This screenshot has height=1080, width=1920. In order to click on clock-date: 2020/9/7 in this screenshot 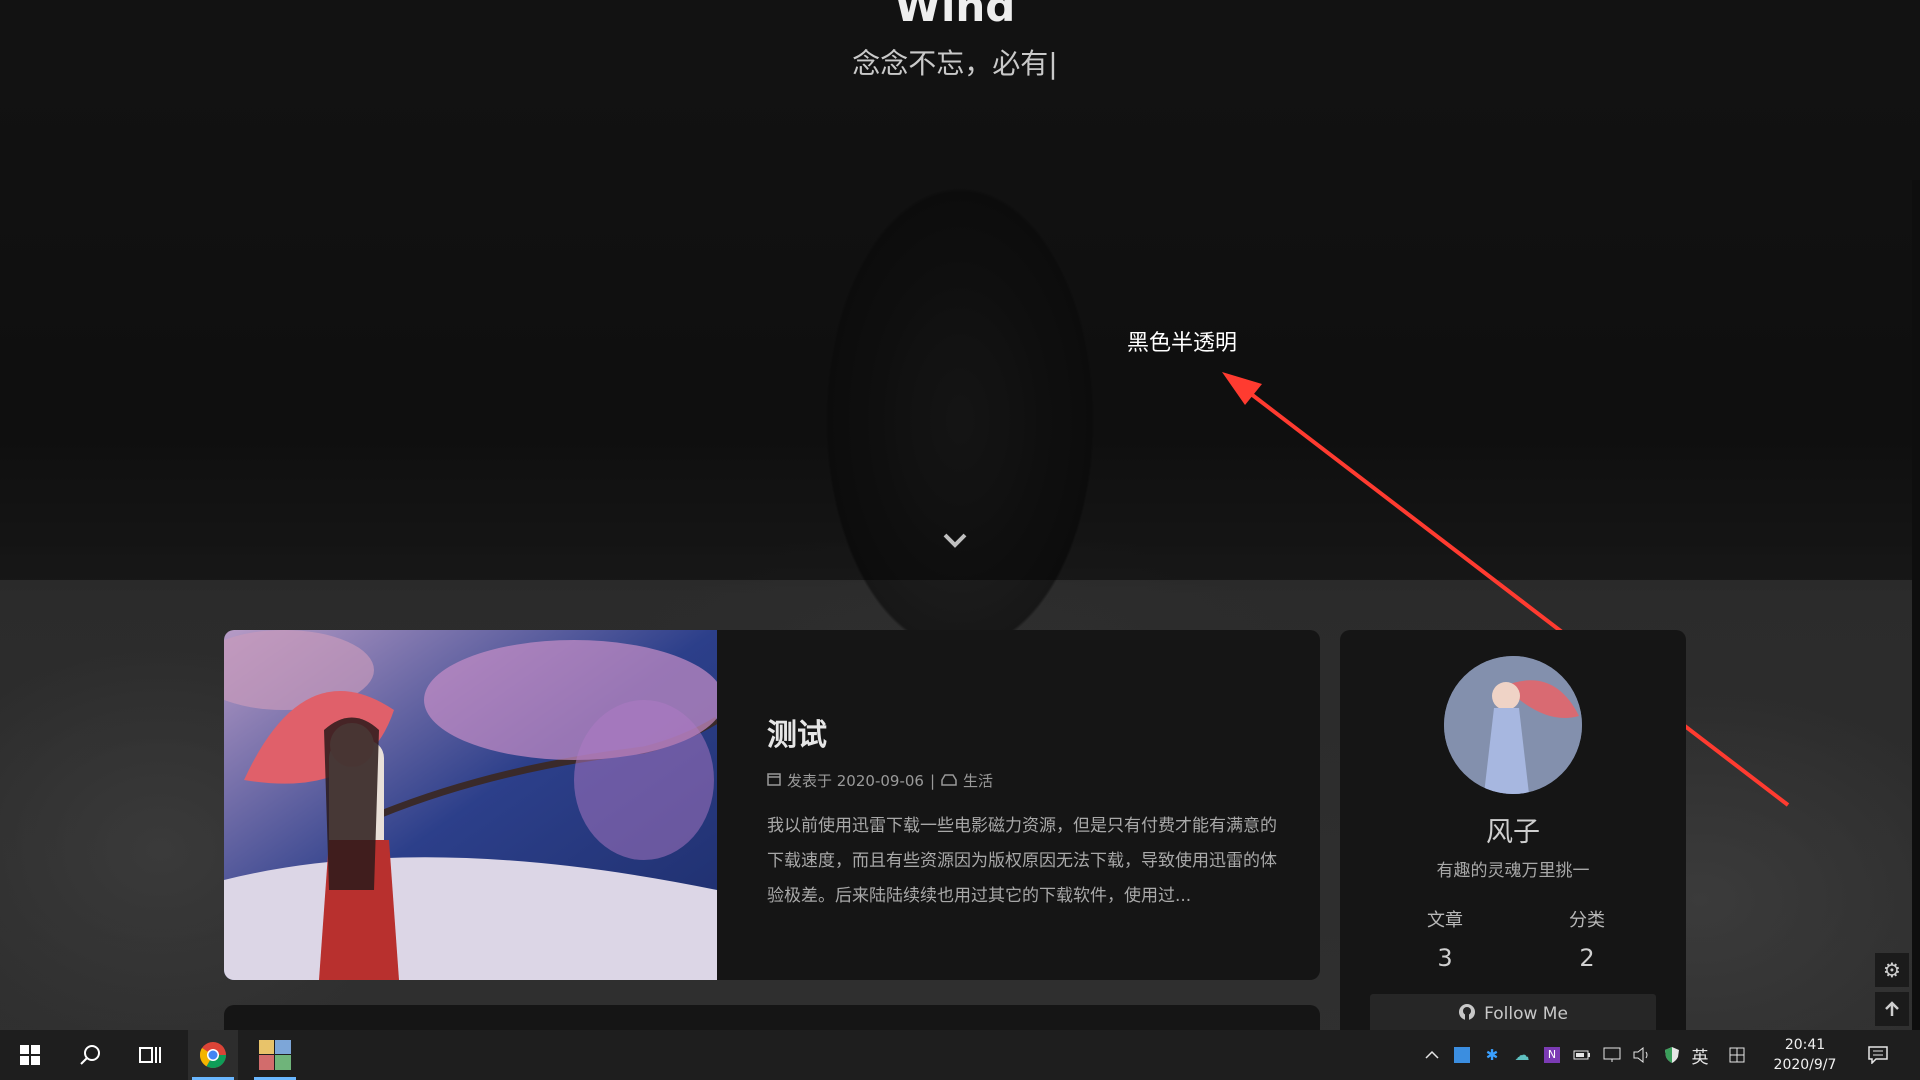, I will do `click(1805, 1065)`.